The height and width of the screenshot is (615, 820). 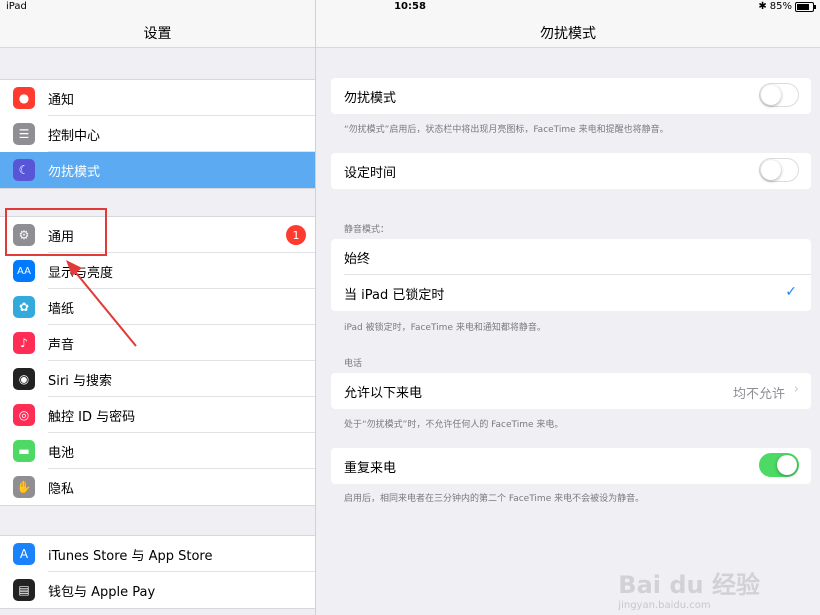 I want to click on notifications-icon: ●, so click(x=24, y=98).